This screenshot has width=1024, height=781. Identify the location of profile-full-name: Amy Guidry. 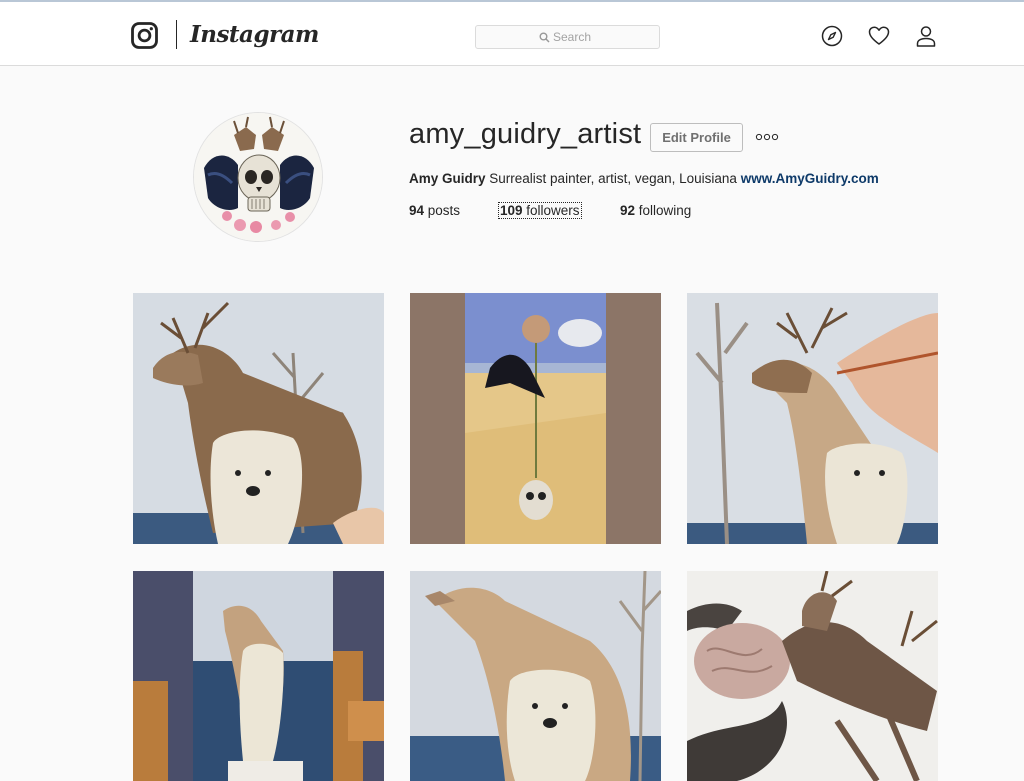
(447, 178).